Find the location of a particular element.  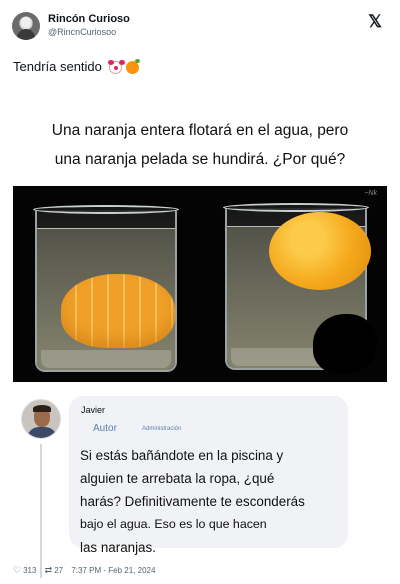

tweet-text-content: Tendría sentido is located at coordinates (57, 66).